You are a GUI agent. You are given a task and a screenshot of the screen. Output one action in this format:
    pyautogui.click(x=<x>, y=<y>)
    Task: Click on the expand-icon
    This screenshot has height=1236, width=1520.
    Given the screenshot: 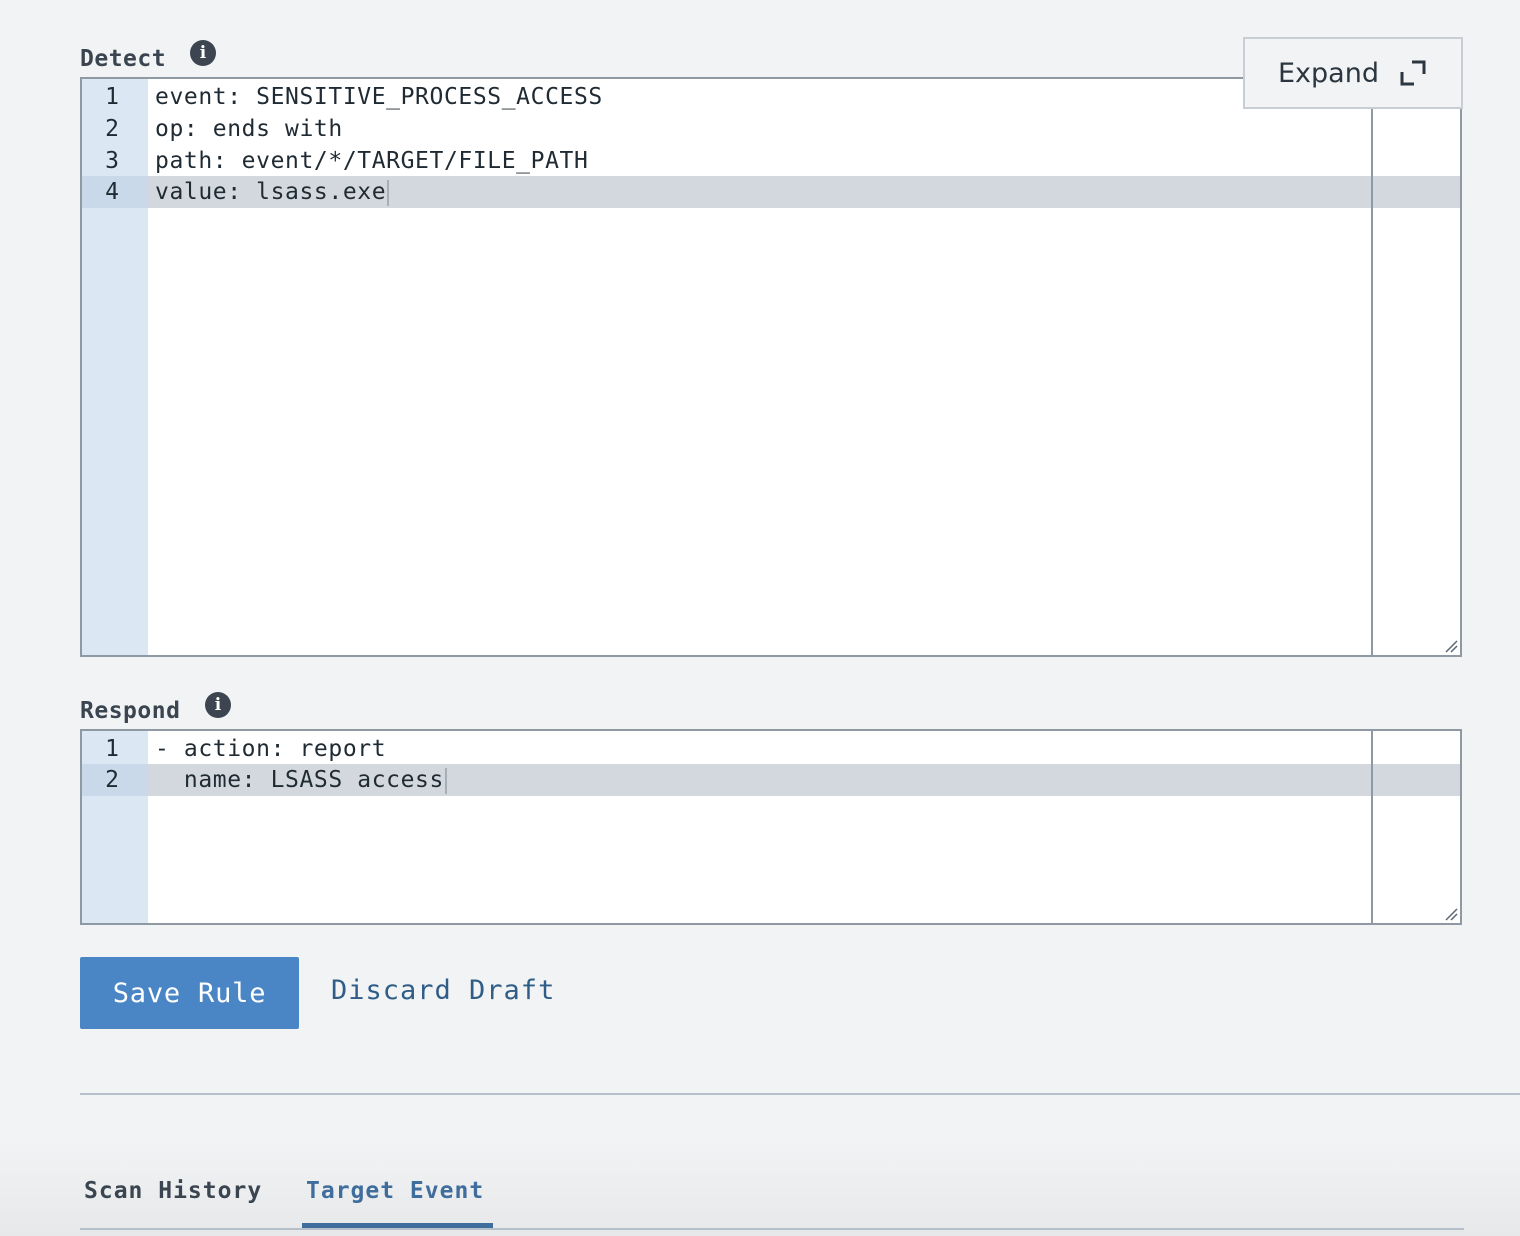 What is the action you would take?
    pyautogui.click(x=1413, y=73)
    